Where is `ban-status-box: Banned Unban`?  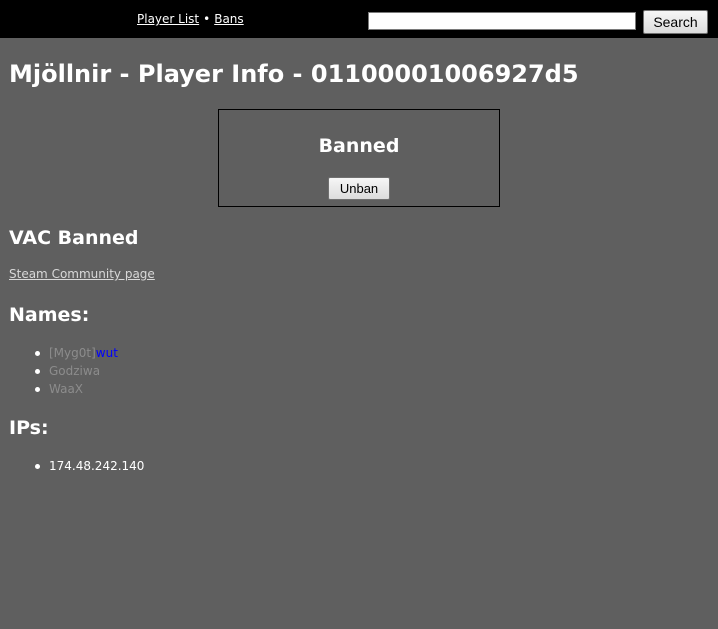
ban-status-box: Banned Unban is located at coordinates (359, 158).